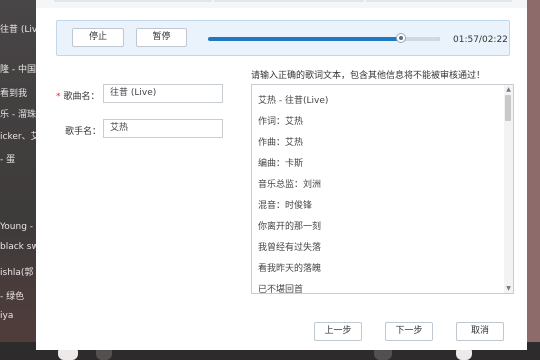  Describe the element at coordinates (14, 94) in the screenshot. I see `background-list-item: 看到我` at that location.